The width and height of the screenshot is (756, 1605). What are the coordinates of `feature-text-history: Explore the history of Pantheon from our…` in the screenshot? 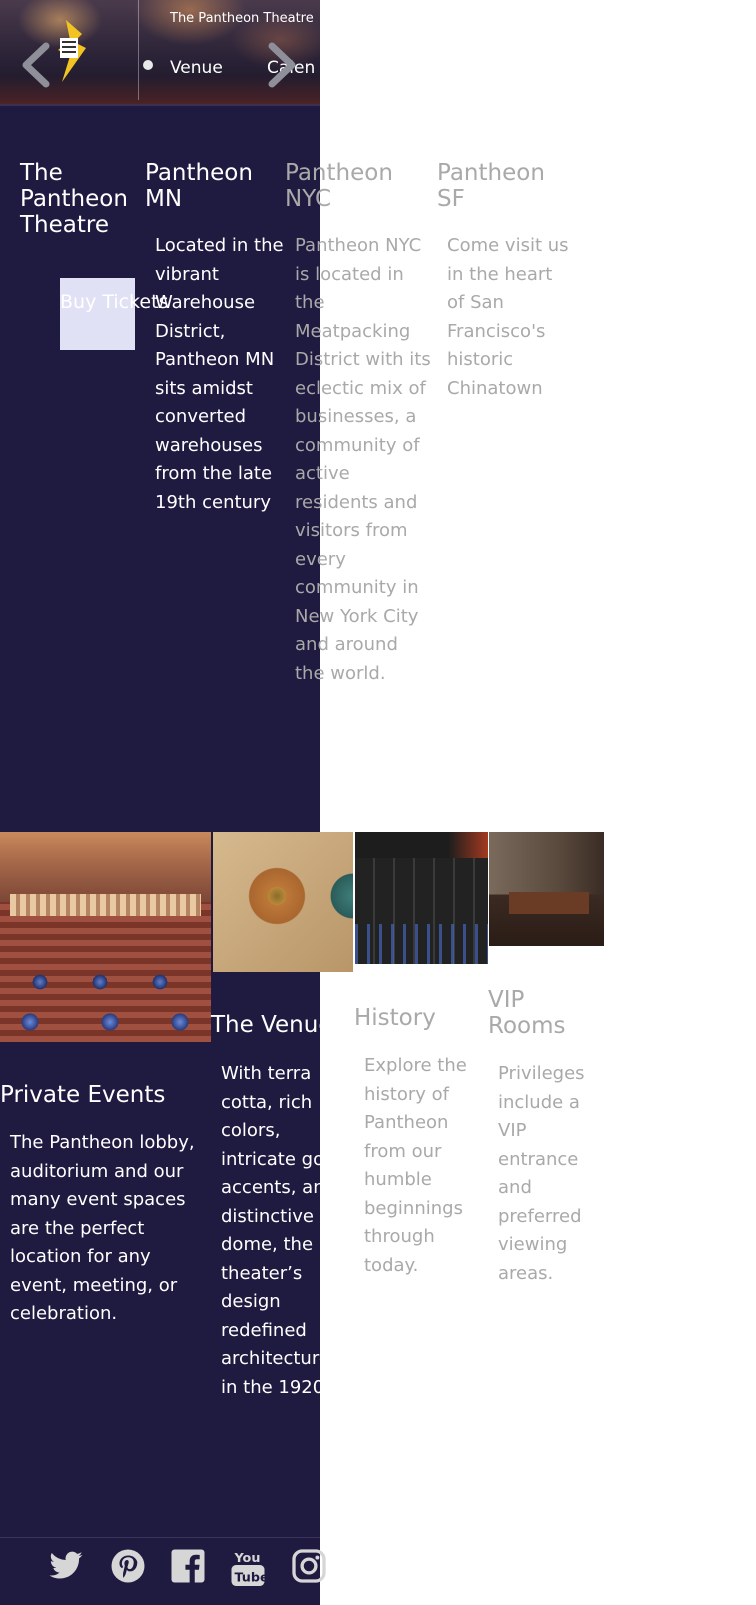 It's located at (415, 1165).